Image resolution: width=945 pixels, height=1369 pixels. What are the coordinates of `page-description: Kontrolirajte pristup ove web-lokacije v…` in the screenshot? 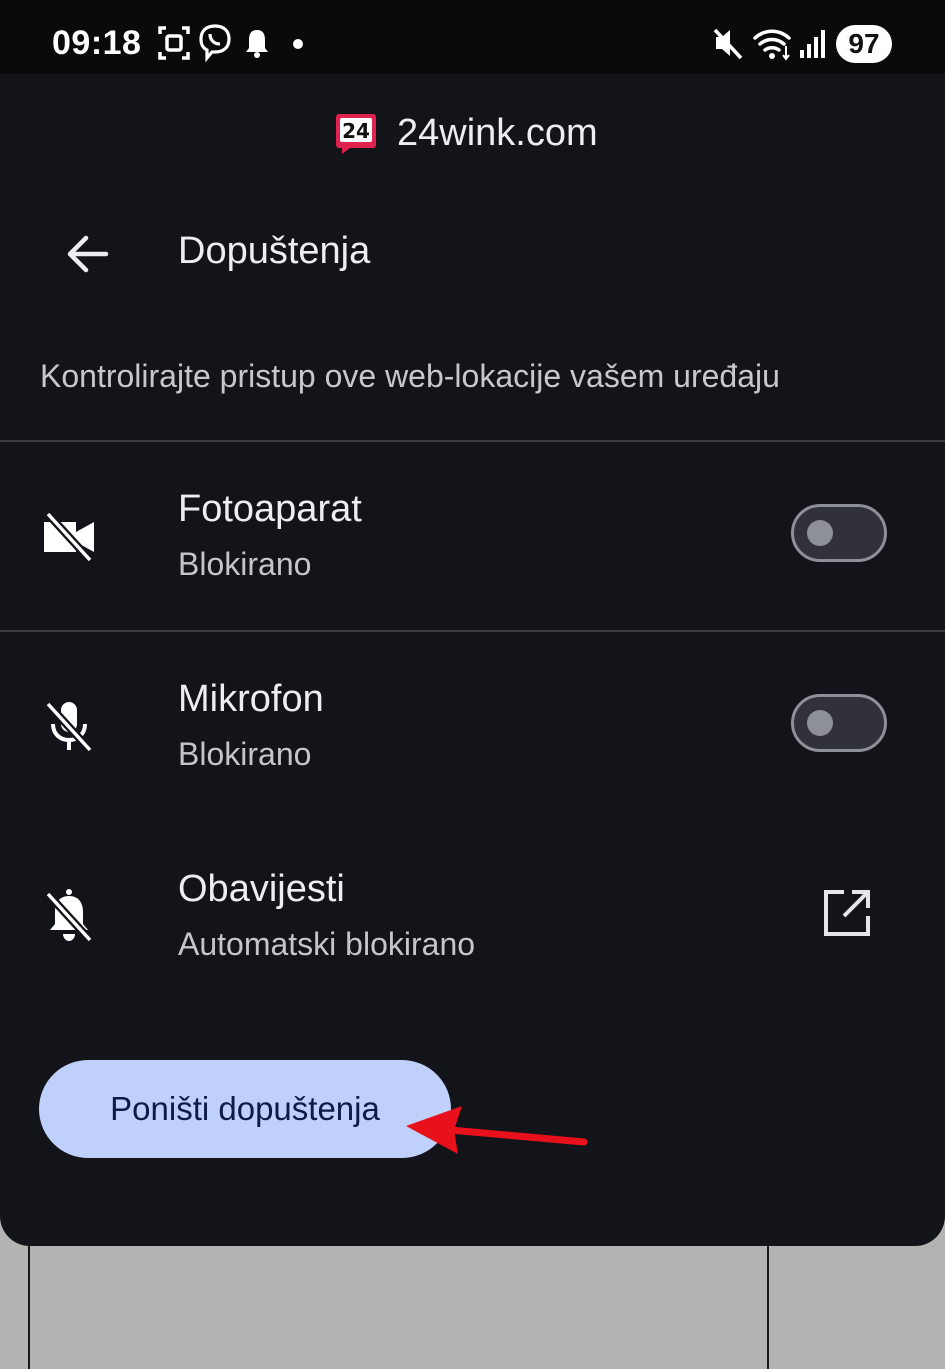 It's located at (410, 376).